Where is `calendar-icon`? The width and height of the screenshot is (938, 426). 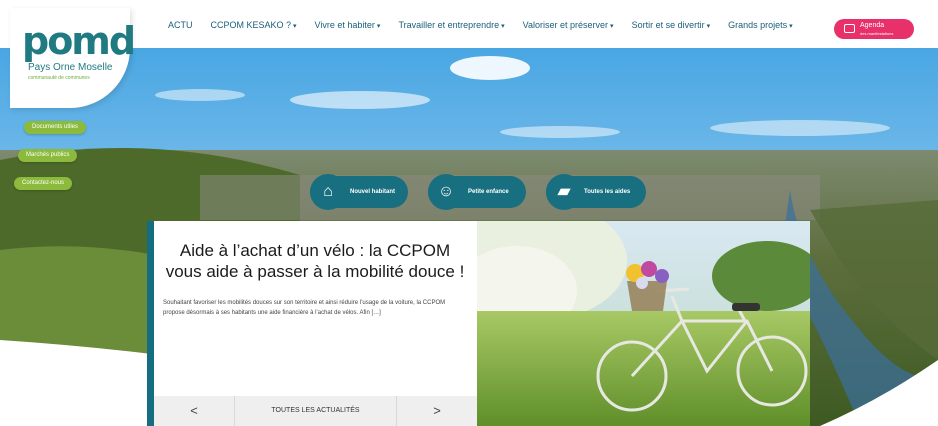
calendar-icon is located at coordinates (849, 28).